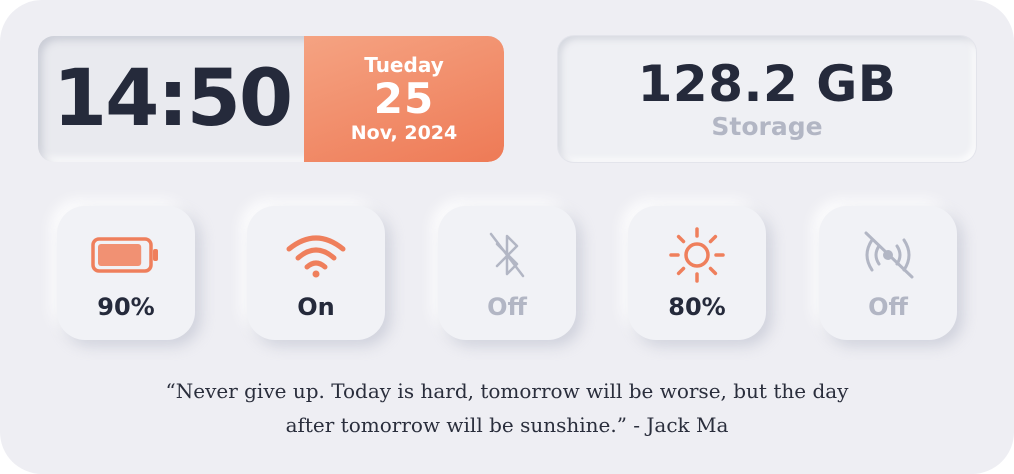  I want to click on brightness-tile: 80%, so click(697, 273).